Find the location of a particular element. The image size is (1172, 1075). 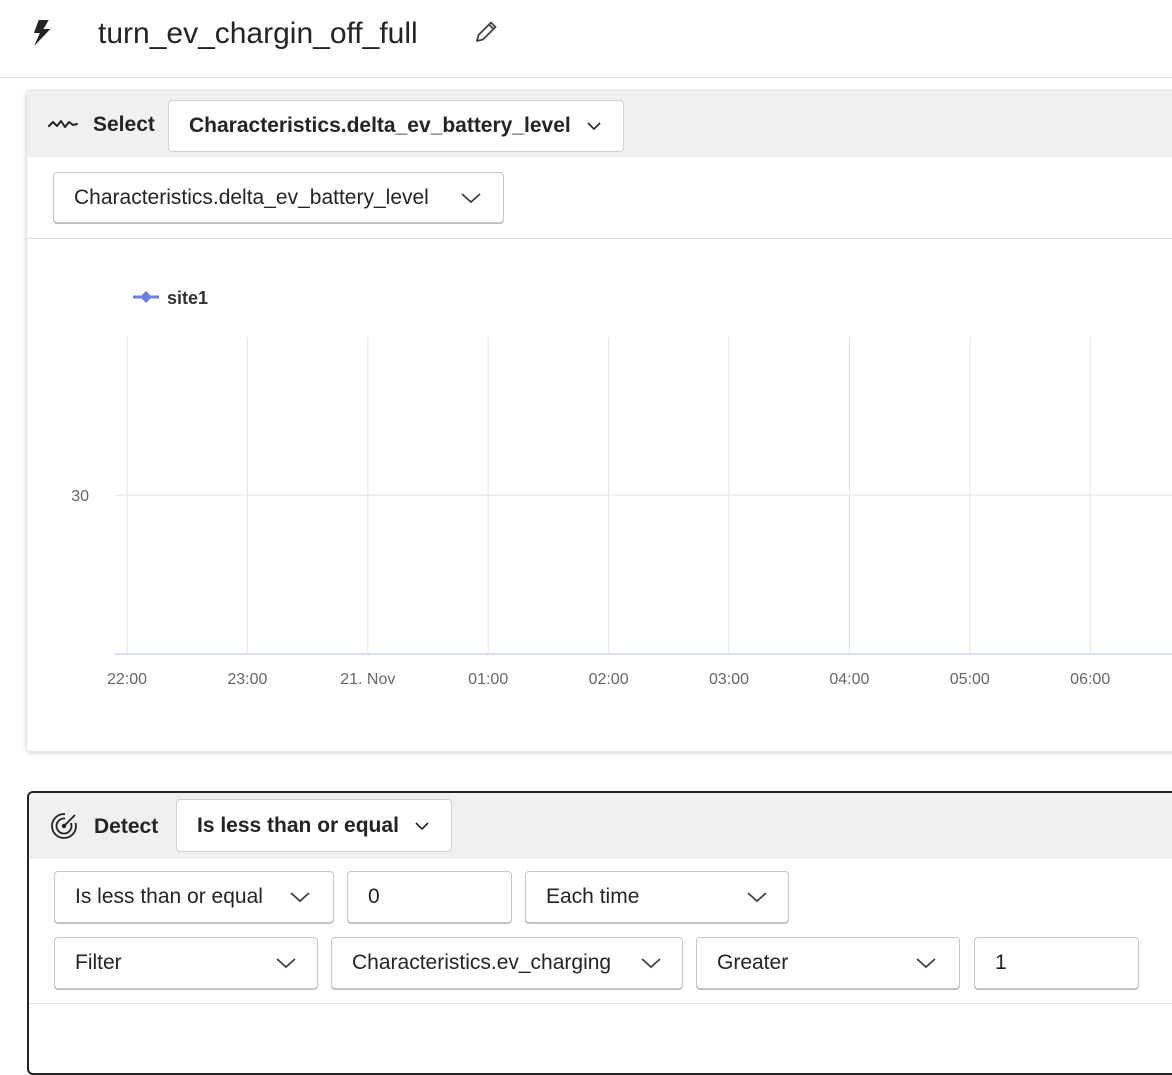

legend-marker is located at coordinates (146, 297).